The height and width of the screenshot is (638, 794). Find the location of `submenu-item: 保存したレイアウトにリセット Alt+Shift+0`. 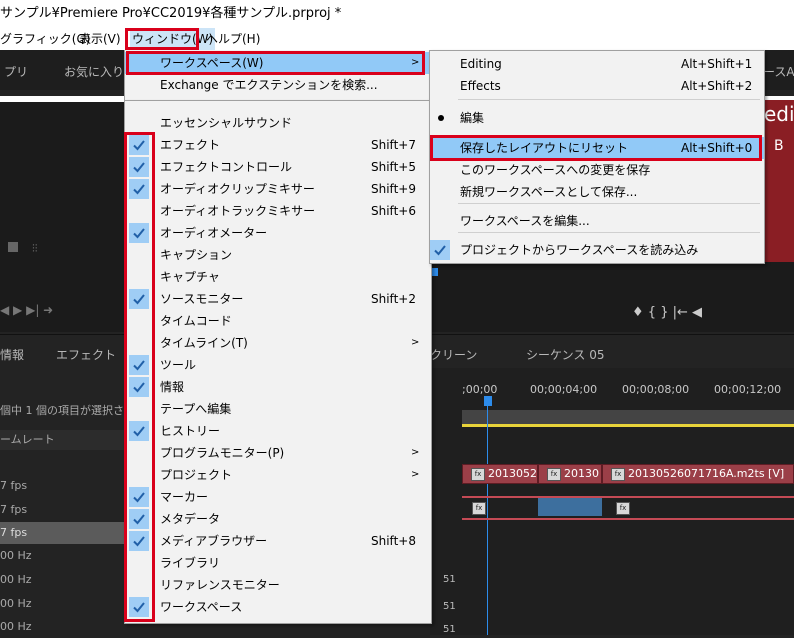

submenu-item: 保存したレイアウトにリセット Alt+Shift+0 is located at coordinates (597, 148).